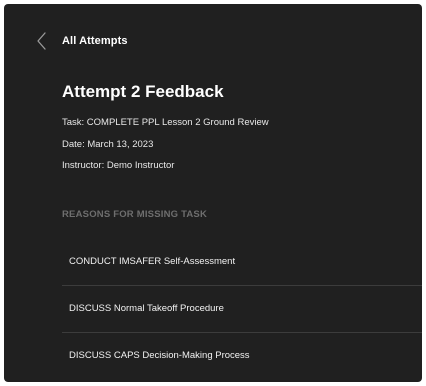 The height and width of the screenshot is (386, 426). I want to click on list-item-label: CONDUCT IMSAFER Self-Assessment, so click(152, 261).